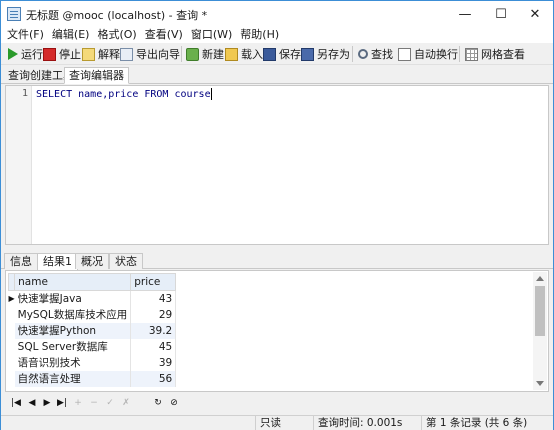 This screenshot has height=430, width=554. What do you see at coordinates (501, 14) in the screenshot?
I see `maximize-button: ☐` at bounding box center [501, 14].